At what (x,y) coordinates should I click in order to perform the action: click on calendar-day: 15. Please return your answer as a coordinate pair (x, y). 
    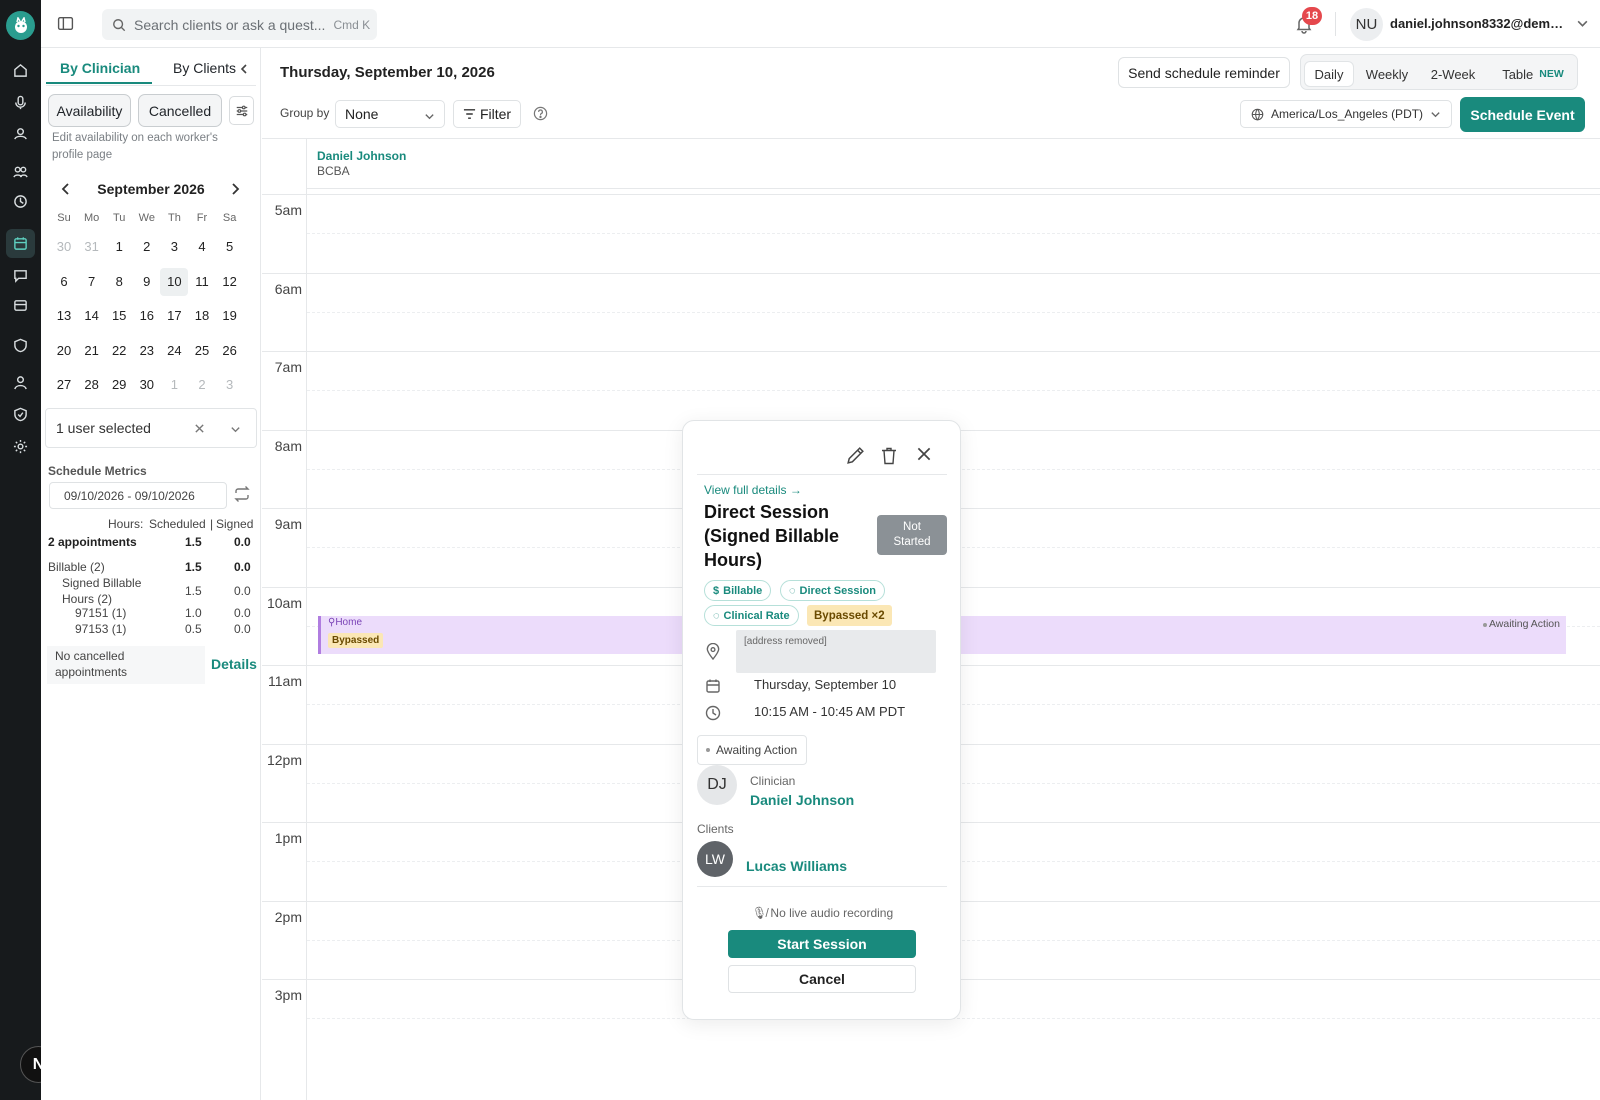
    Looking at the image, I should click on (119, 316).